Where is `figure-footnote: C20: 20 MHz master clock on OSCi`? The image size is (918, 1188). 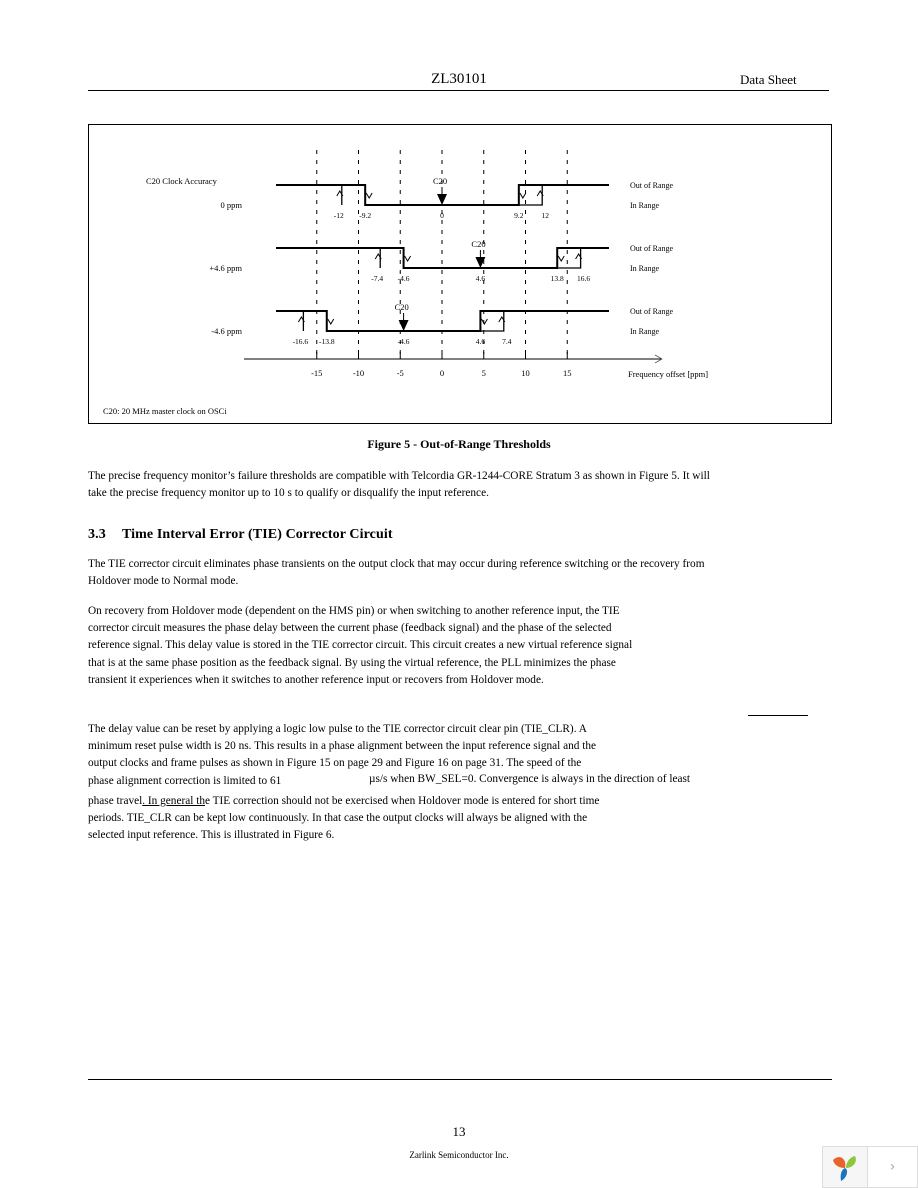
figure-footnote: C20: 20 MHz master clock on OSCi is located at coordinates (165, 411).